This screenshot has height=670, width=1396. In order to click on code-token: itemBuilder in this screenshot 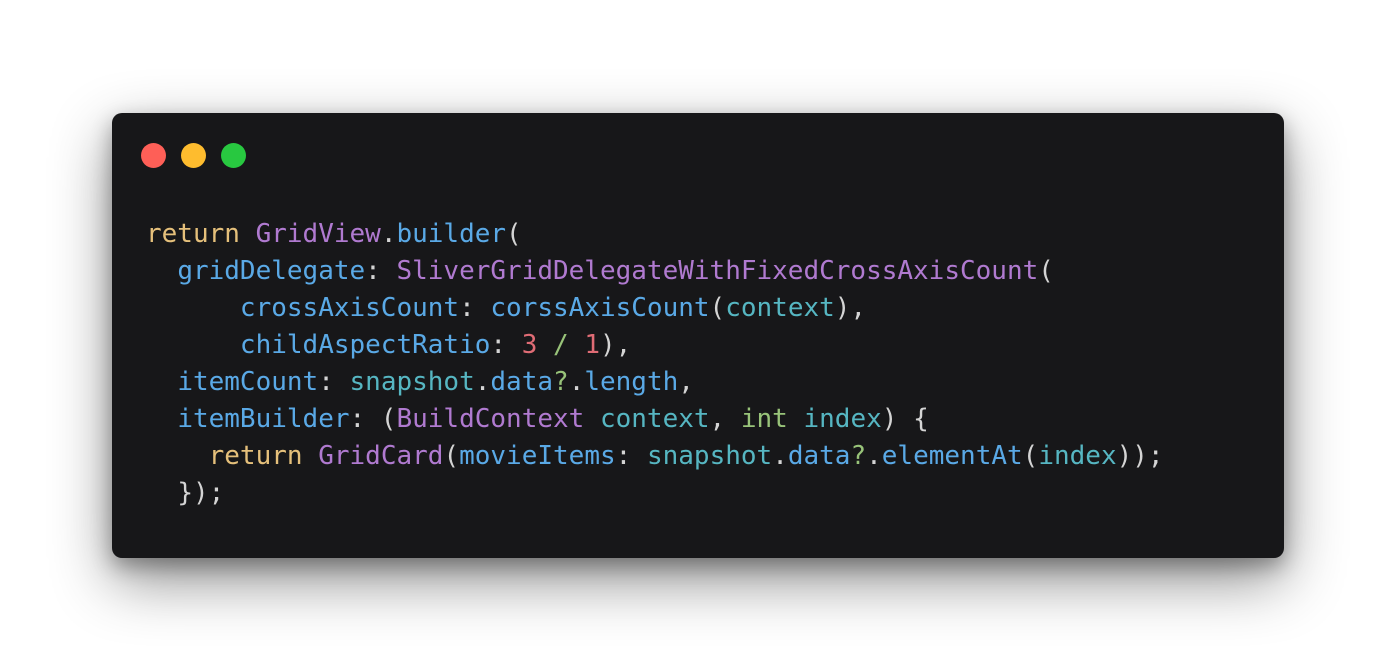, I will do `click(263, 419)`.